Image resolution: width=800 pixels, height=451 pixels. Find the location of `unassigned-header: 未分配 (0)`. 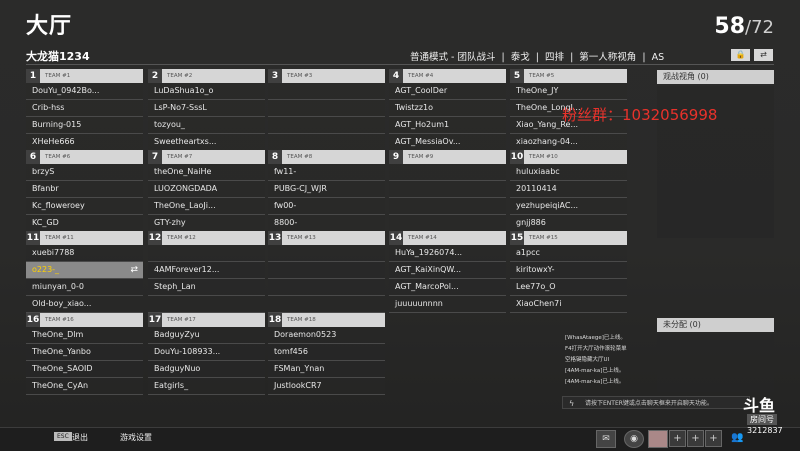

unassigned-header: 未分配 (0) is located at coordinates (715, 325).